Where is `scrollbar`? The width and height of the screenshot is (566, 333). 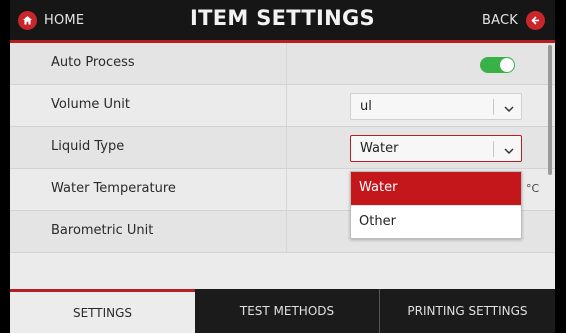 scrollbar is located at coordinates (550, 110).